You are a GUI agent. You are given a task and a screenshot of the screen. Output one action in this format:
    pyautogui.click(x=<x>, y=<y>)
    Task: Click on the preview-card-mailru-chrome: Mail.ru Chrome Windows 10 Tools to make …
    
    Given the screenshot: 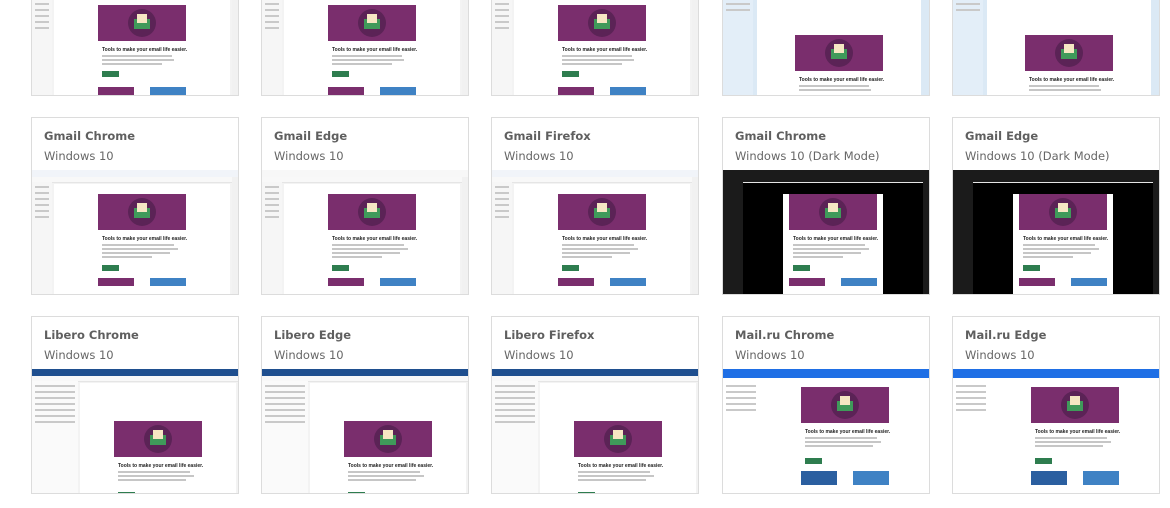 What is the action you would take?
    pyautogui.click(x=826, y=405)
    